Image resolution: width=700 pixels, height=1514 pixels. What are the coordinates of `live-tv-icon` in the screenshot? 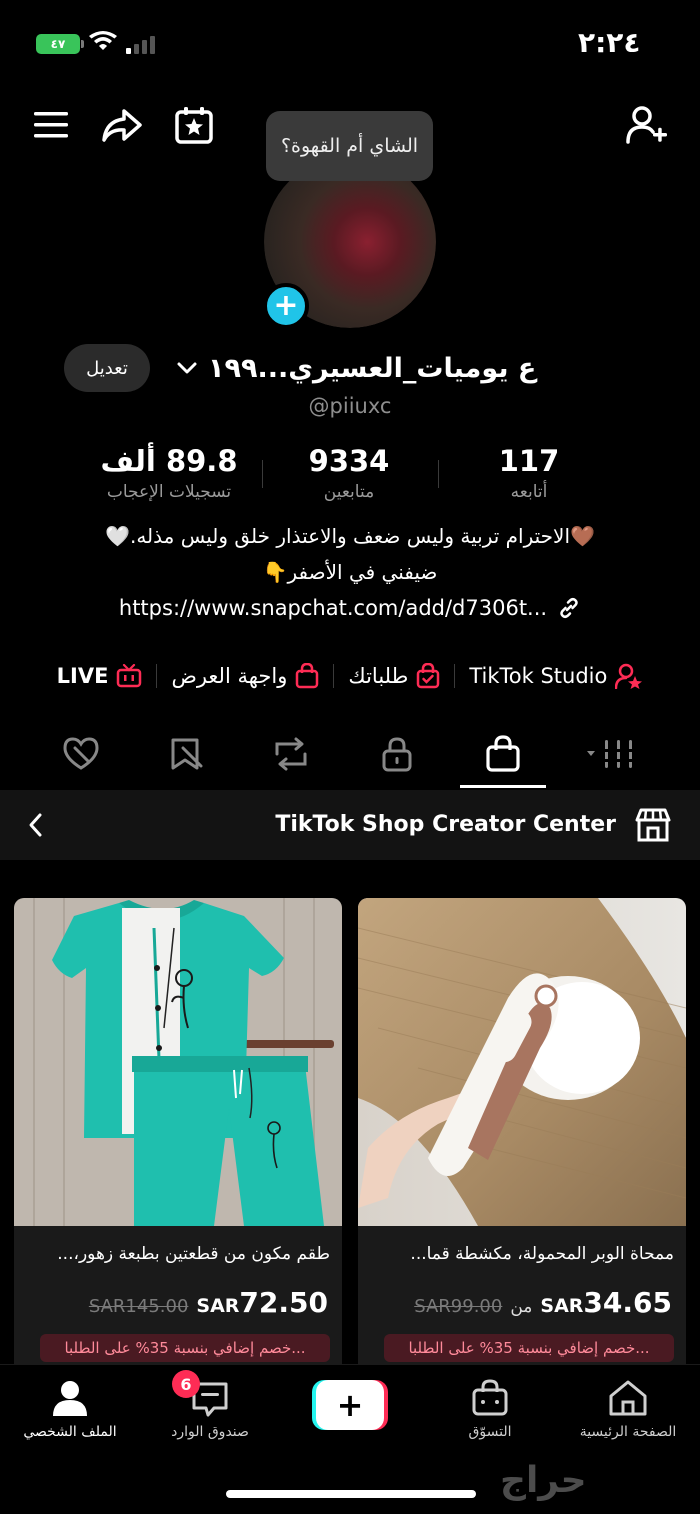 It's located at (129, 676).